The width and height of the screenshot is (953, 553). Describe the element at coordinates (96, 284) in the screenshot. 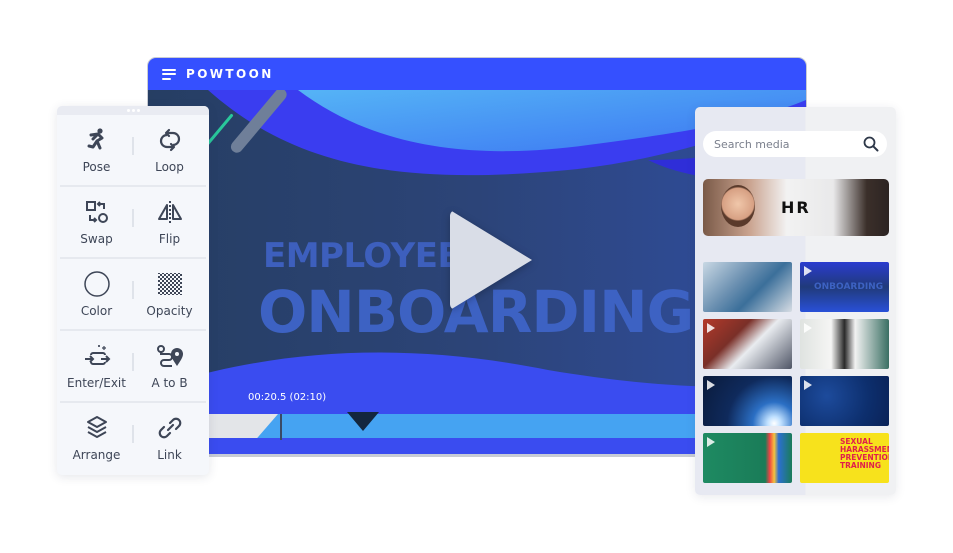

I see `color-icon` at that location.